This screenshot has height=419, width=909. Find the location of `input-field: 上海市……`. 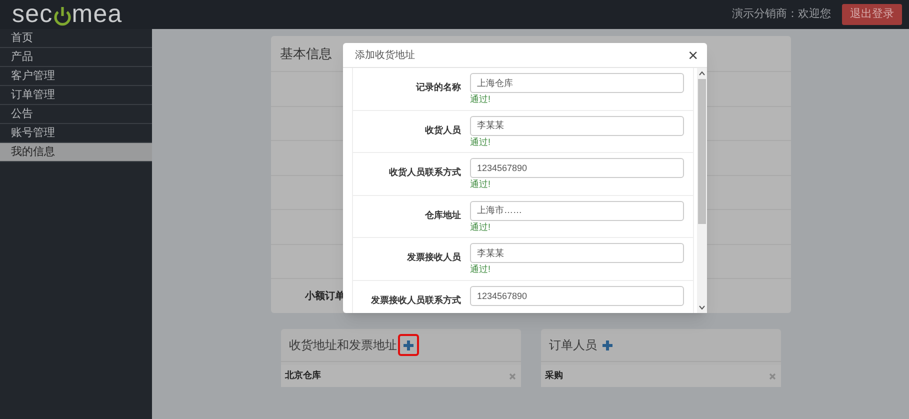

input-field: 上海市…… is located at coordinates (577, 210).